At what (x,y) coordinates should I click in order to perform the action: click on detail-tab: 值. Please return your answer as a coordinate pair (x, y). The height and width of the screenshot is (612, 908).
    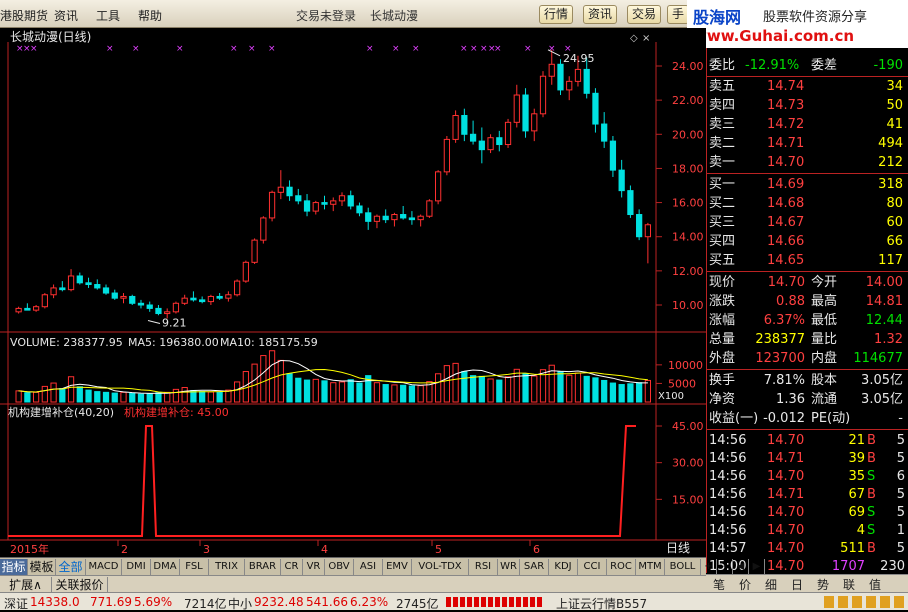
    Looking at the image, I should click on (875, 584).